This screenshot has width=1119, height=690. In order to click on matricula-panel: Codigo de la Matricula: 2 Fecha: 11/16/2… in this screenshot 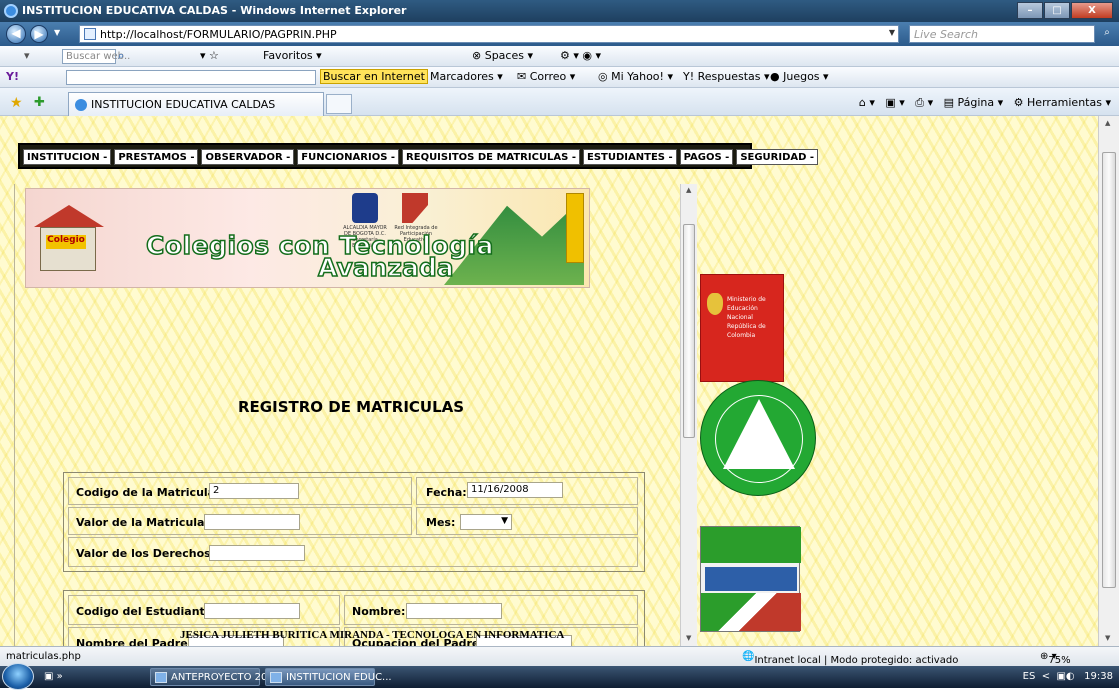, I will do `click(354, 522)`.